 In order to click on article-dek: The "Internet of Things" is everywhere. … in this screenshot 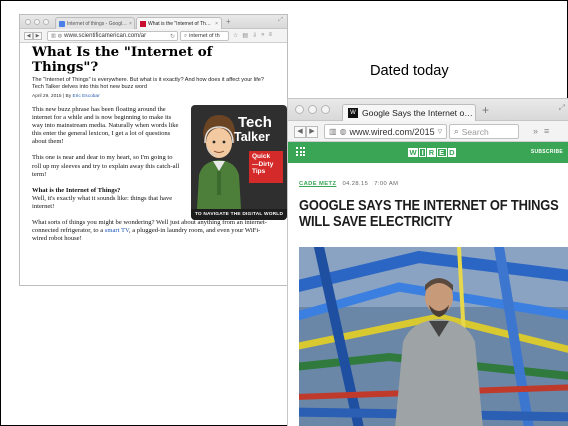, I will do `click(148, 83)`.